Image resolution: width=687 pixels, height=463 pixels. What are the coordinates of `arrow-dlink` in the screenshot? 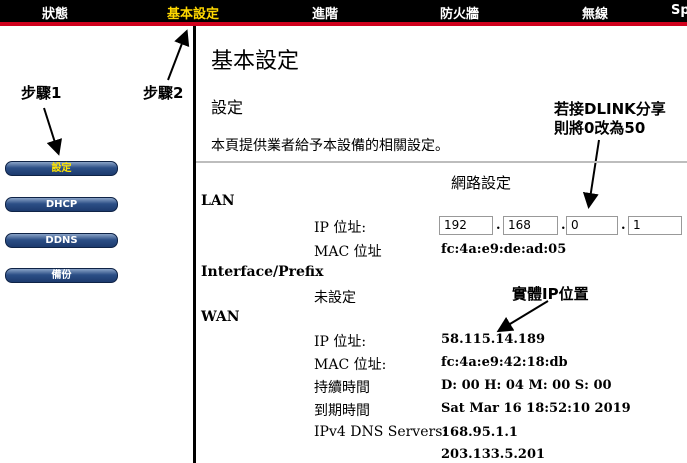 It's located at (591, 174).